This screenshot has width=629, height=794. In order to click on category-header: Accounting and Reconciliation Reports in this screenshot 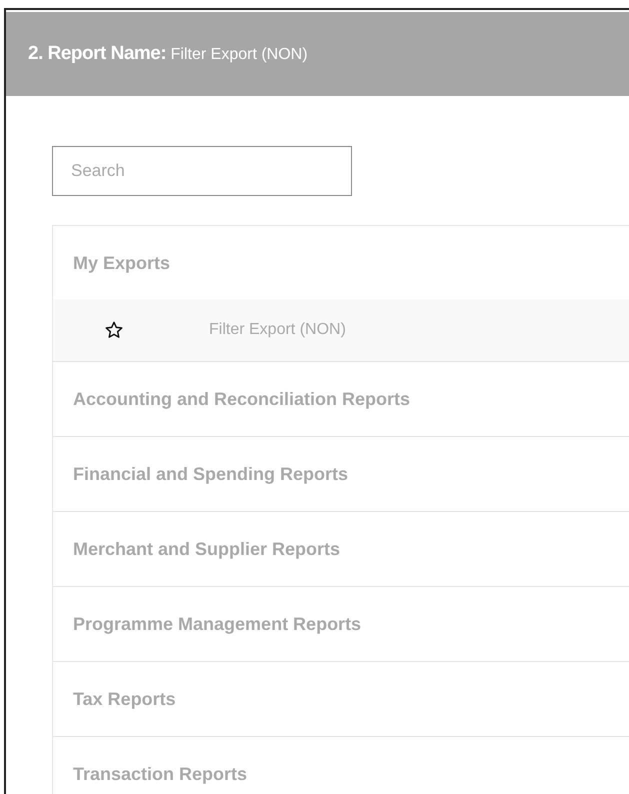, I will do `click(341, 399)`.